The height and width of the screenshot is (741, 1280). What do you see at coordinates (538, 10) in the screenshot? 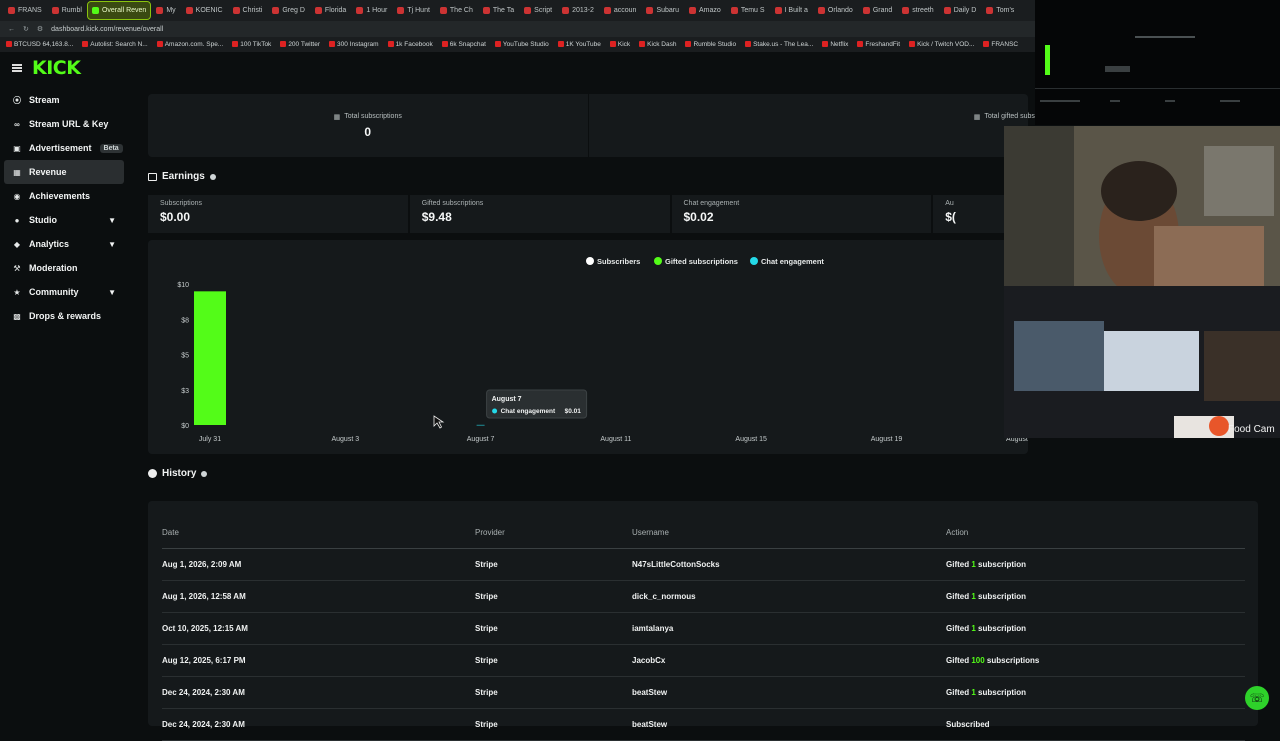
I see `browser-tab: Script` at bounding box center [538, 10].